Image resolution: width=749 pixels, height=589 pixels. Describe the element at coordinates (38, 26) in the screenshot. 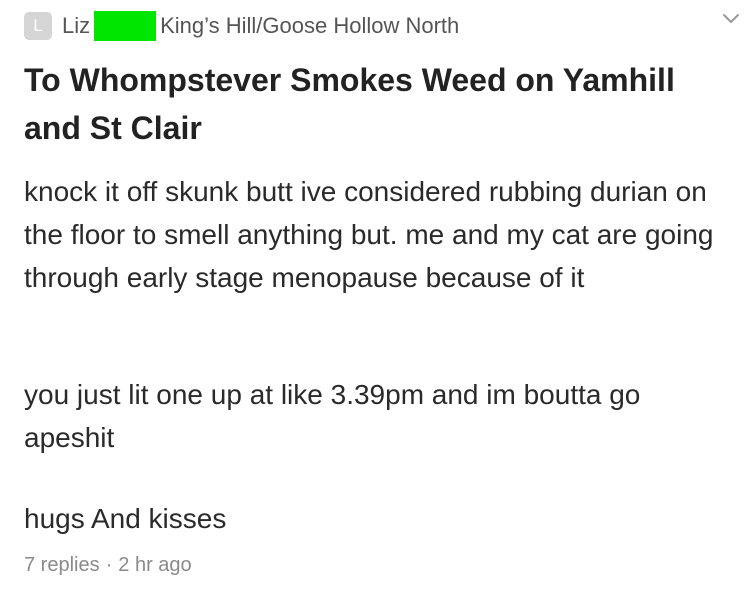

I see `avatar: L` at that location.